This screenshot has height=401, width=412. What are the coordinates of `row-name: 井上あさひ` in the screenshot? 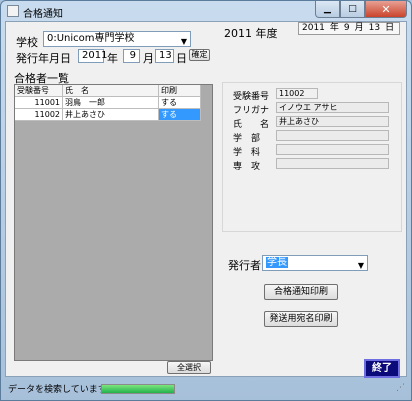 It's located at (111, 115).